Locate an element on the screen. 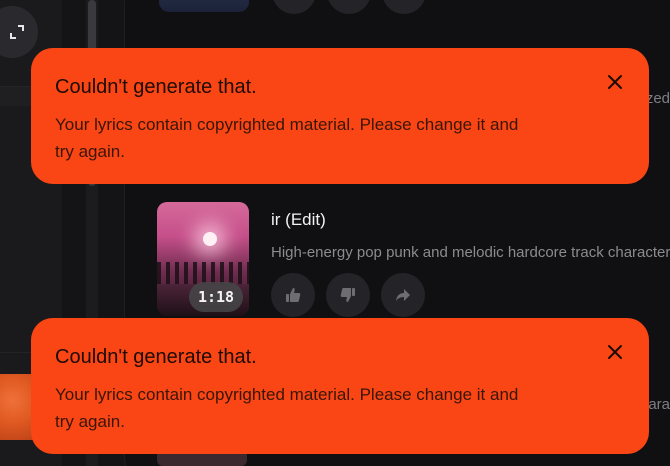  thumbs-up-icon is located at coordinates (293, 295).